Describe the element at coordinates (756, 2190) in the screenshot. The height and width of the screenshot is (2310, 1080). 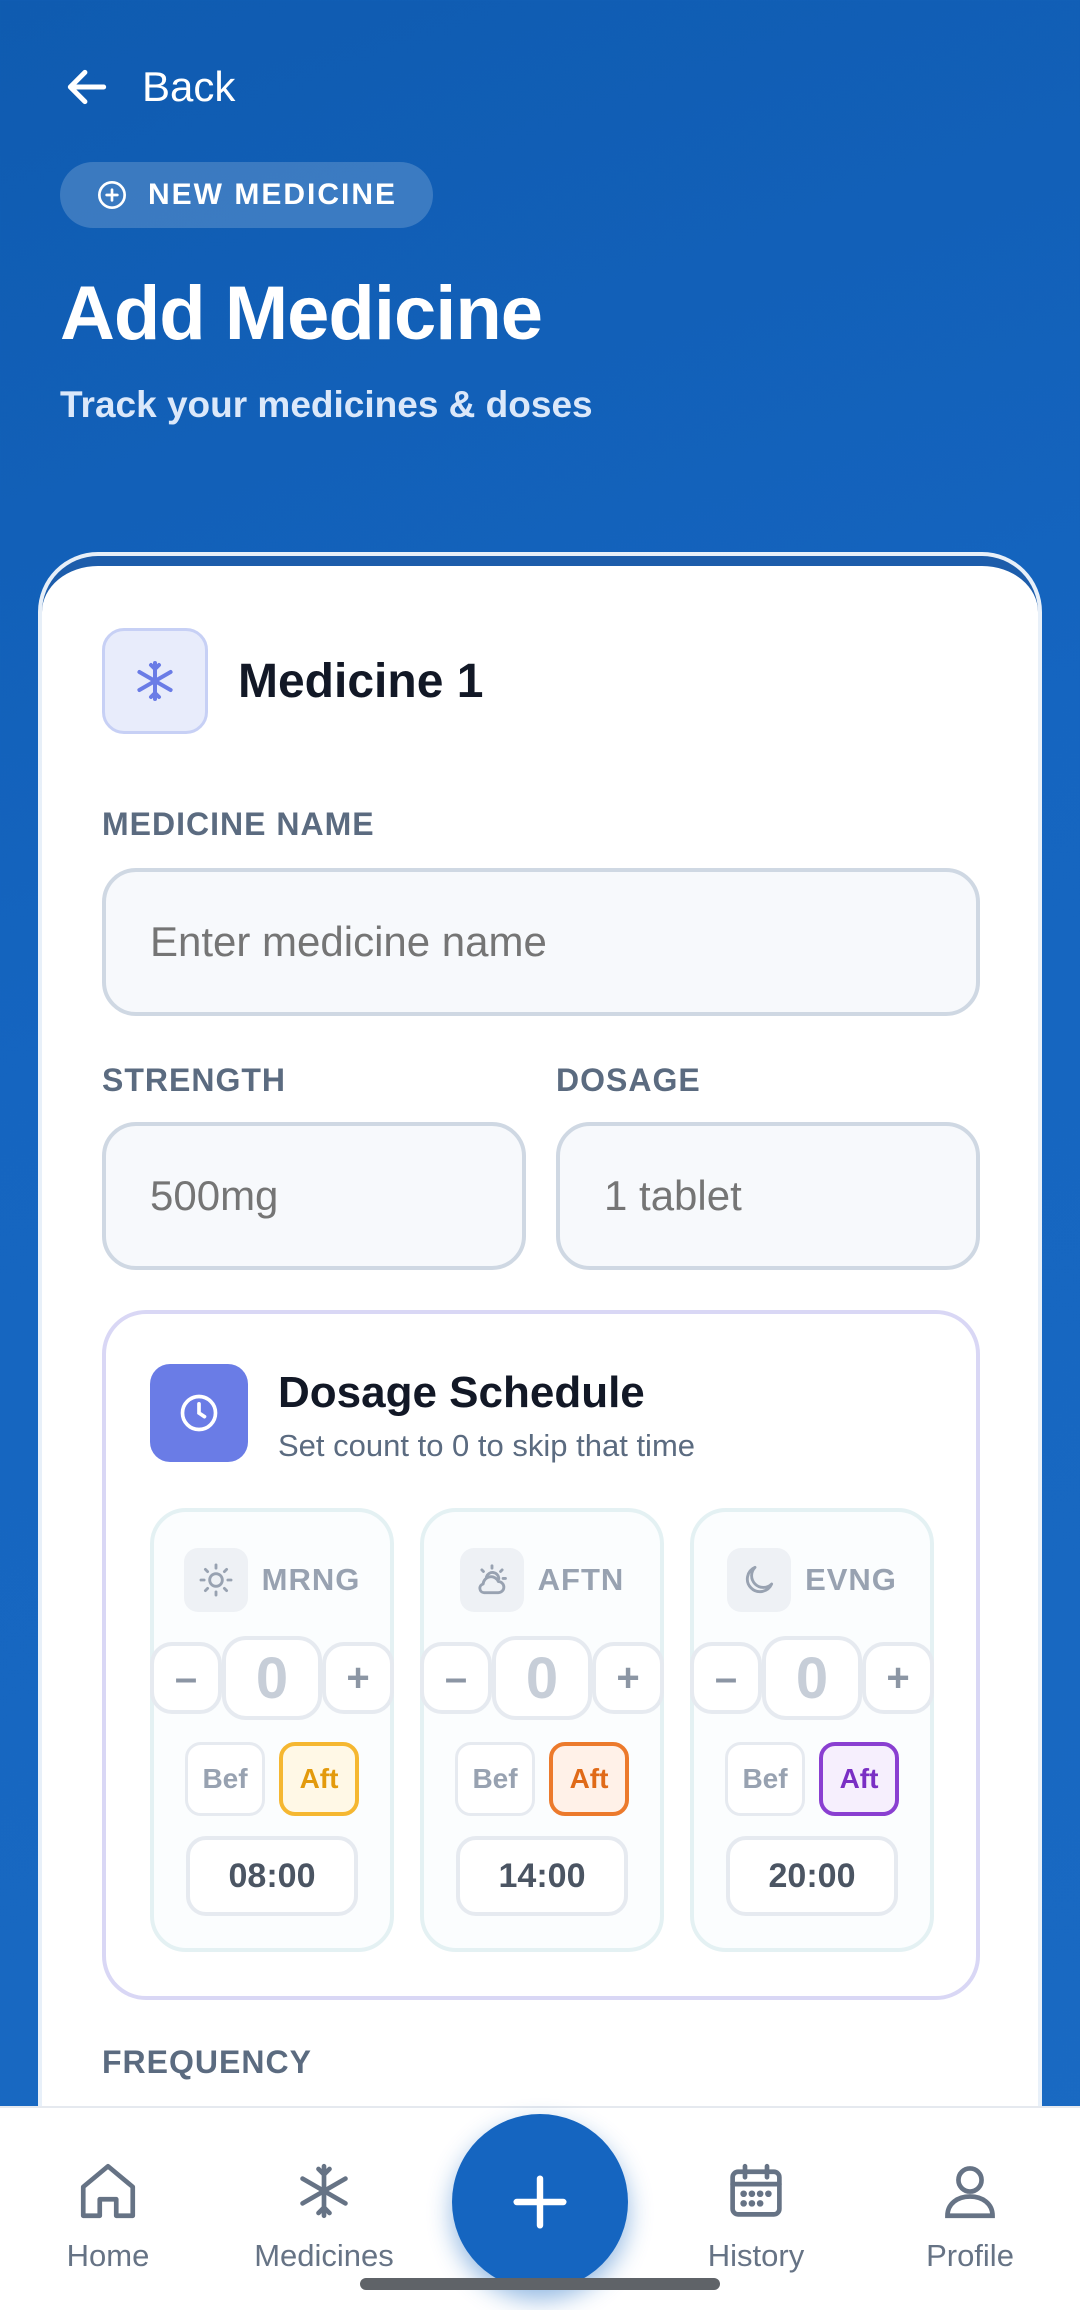
I see `calendar-icon` at that location.